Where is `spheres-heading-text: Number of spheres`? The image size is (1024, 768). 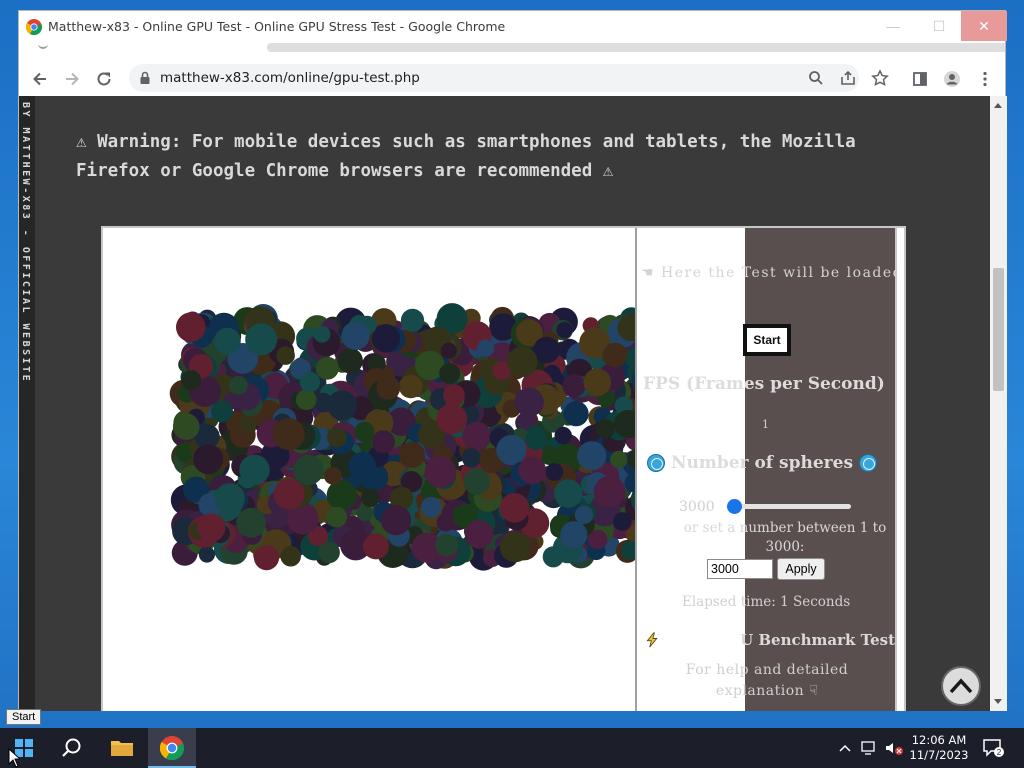 spheres-heading-text: Number of spheres is located at coordinates (762, 463).